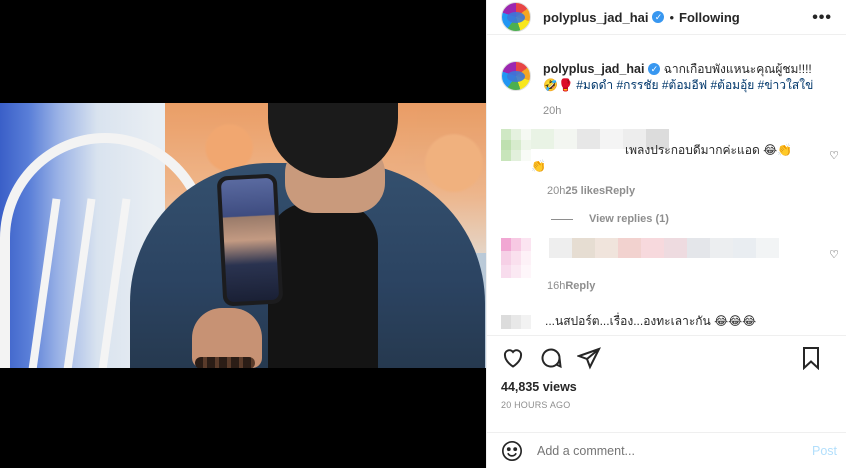 The width and height of the screenshot is (846, 468). What do you see at coordinates (556, 191) in the screenshot?
I see `comment-time: 20h` at bounding box center [556, 191].